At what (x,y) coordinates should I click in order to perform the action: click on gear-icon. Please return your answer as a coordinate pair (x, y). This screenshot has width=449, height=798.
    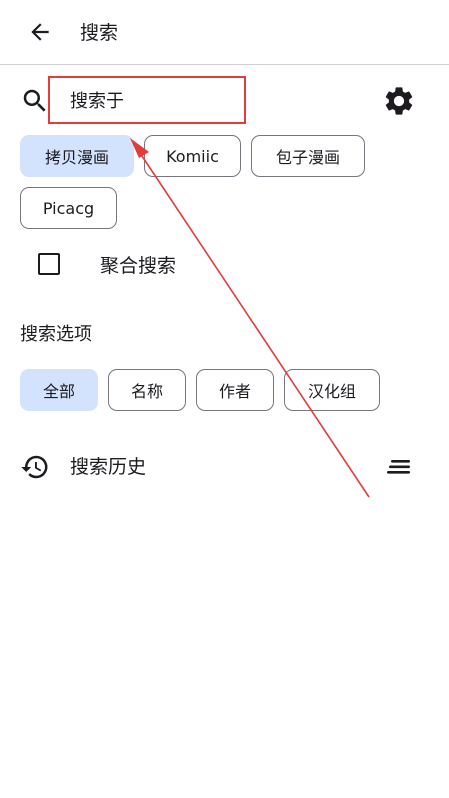
    Looking at the image, I should click on (399, 101).